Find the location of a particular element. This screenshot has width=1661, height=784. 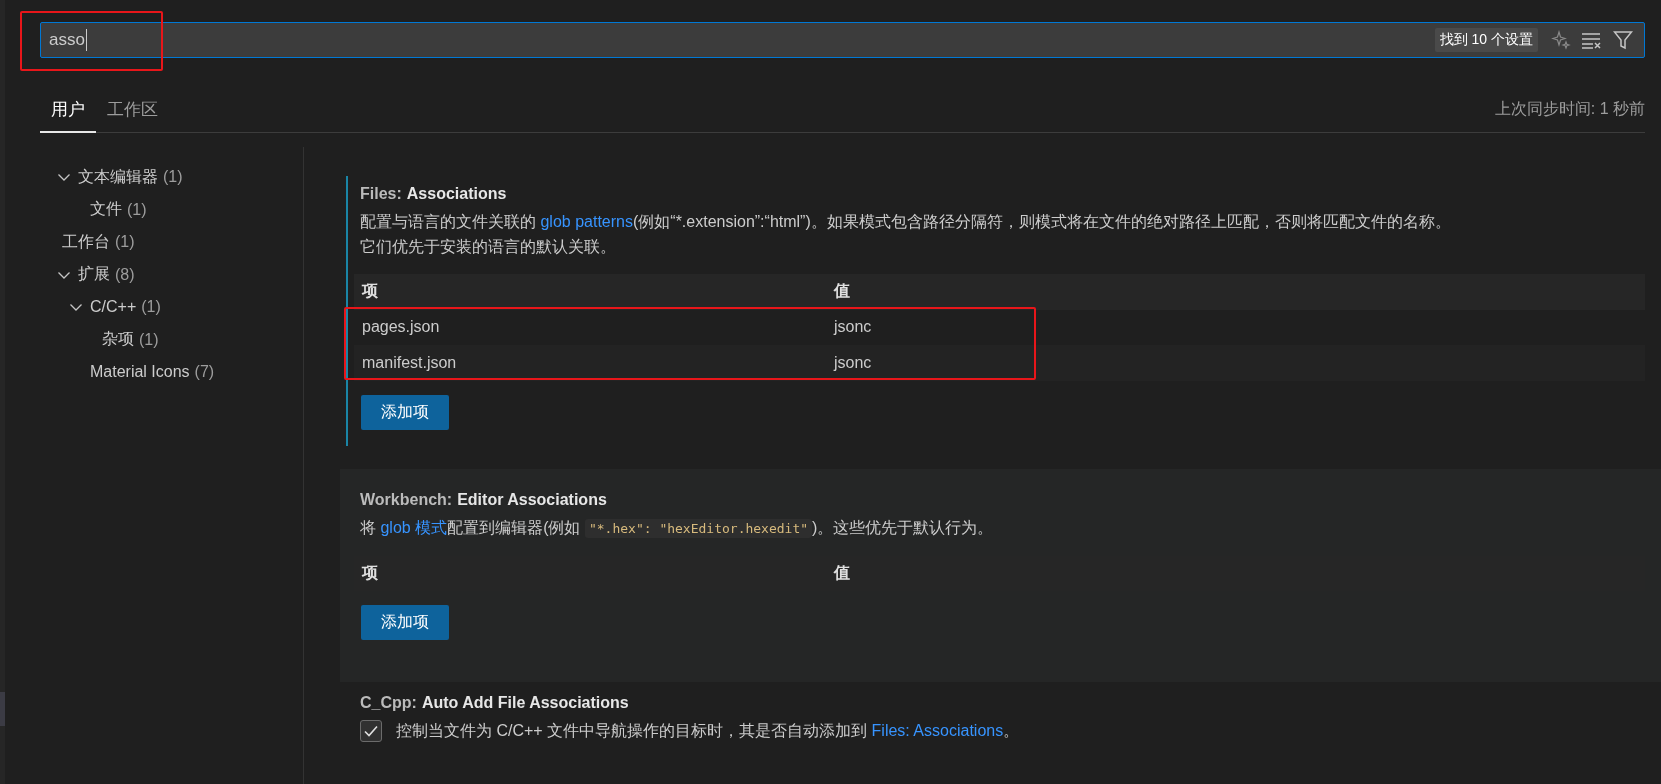

setting-description: 控制当文件为 C/C++ 文件中导航操作的目标时，其是否自动添加到 Files: Associations。 is located at coordinates (708, 731).